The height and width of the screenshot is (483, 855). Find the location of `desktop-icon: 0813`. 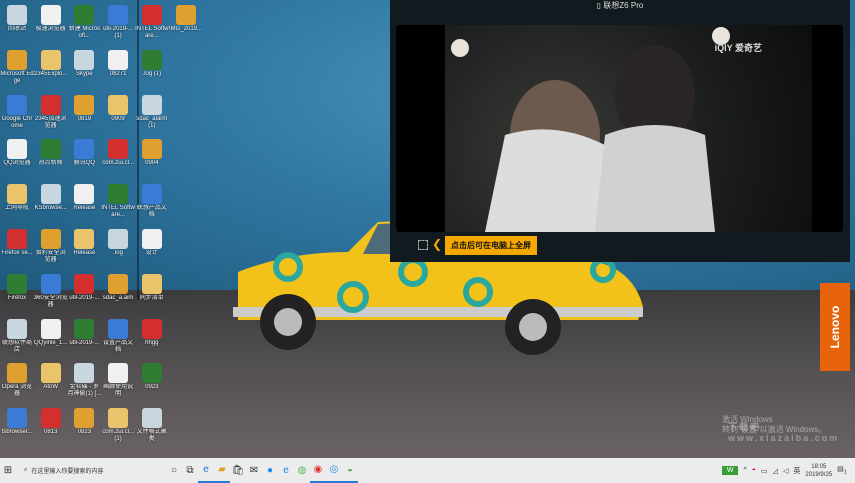

desktop-icon: 0813 is located at coordinates (51, 428).